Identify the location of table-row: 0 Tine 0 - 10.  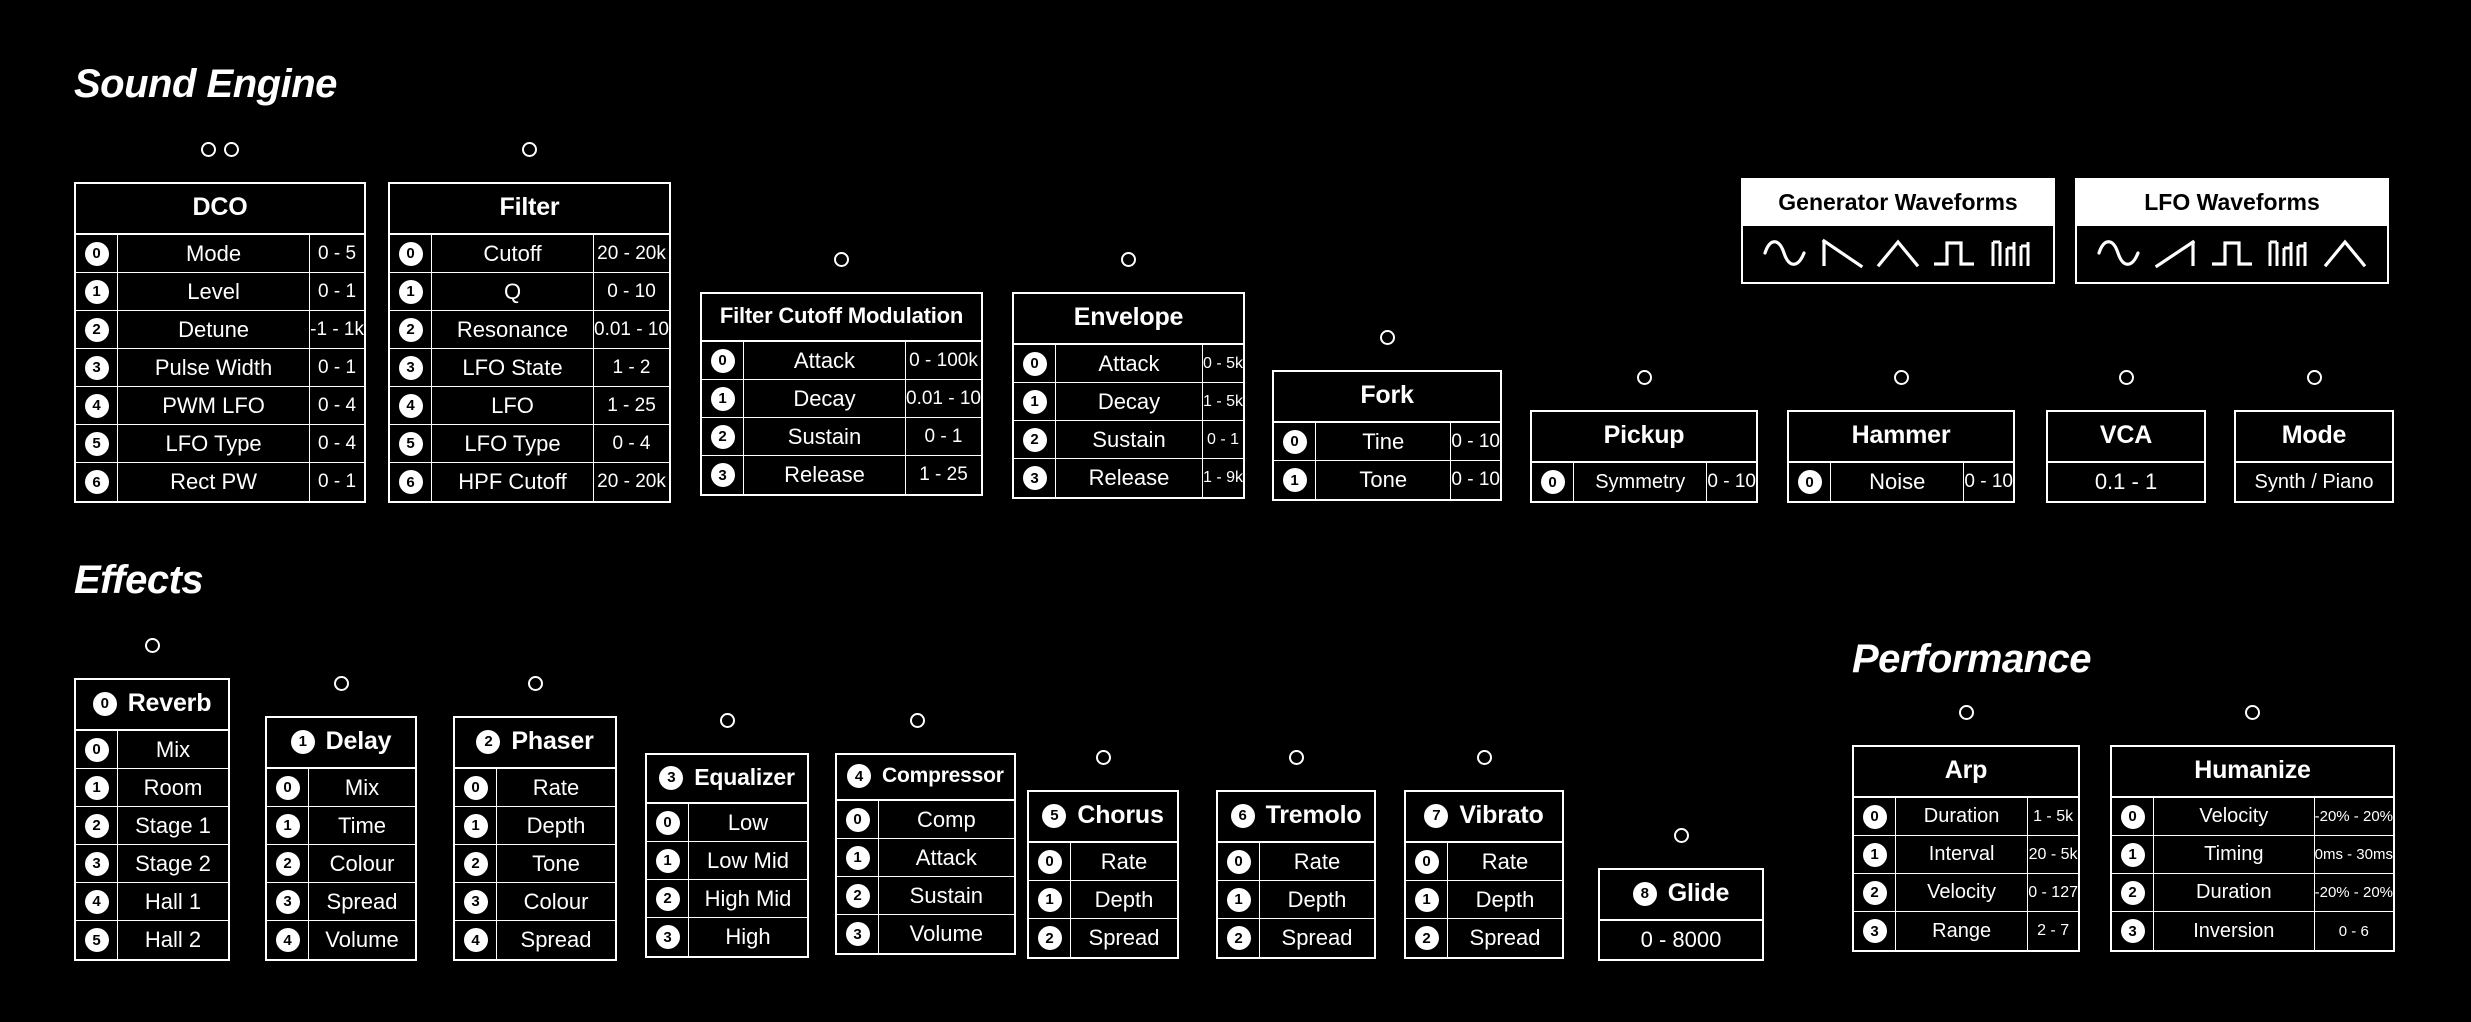
(1387, 442).